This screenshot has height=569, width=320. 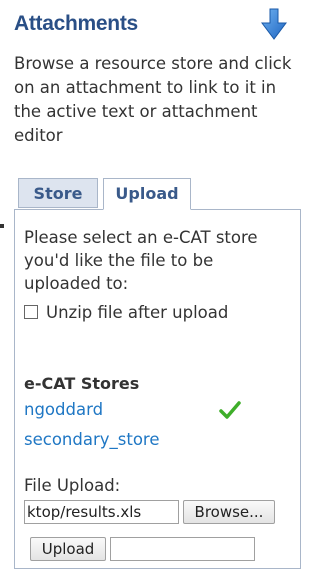 I want to click on unzip-option: Unzip file after upload, so click(x=125, y=314).